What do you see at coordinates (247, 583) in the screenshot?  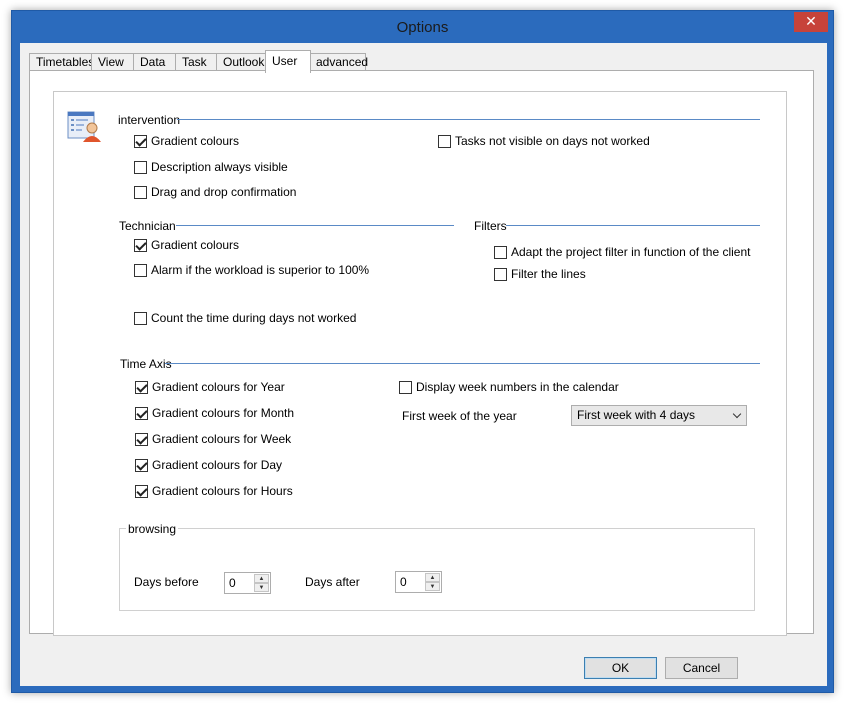 I see `days-before-stepper: 0 ▲ ▼` at bounding box center [247, 583].